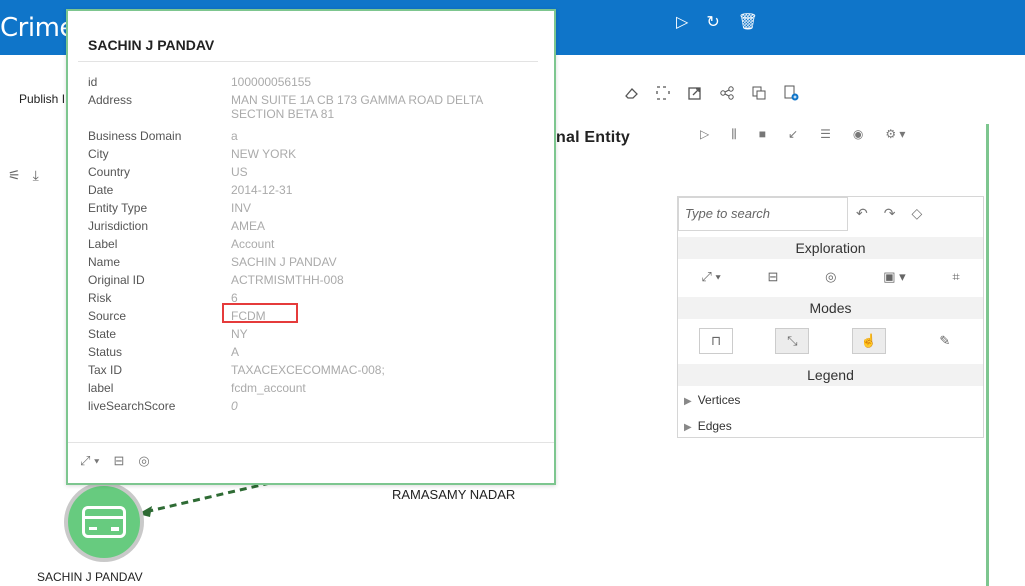 This screenshot has height=586, width=1025. Describe the element at coordinates (132, 406) in the screenshot. I see `property-key: liveSearchScore` at that location.